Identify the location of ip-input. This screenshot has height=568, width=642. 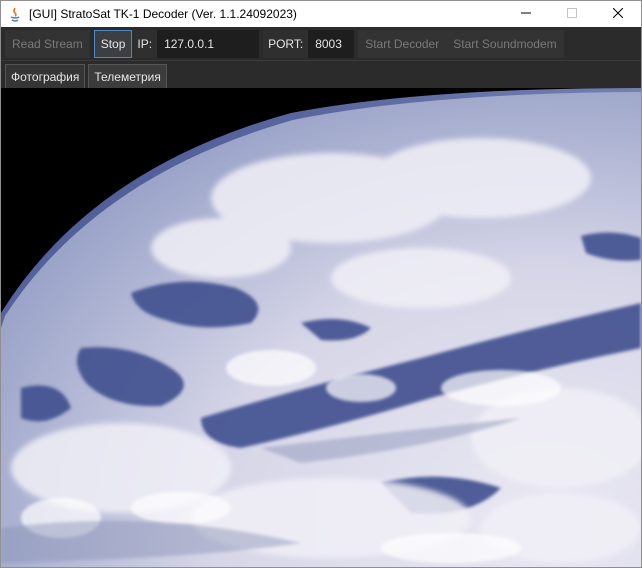
(208, 43).